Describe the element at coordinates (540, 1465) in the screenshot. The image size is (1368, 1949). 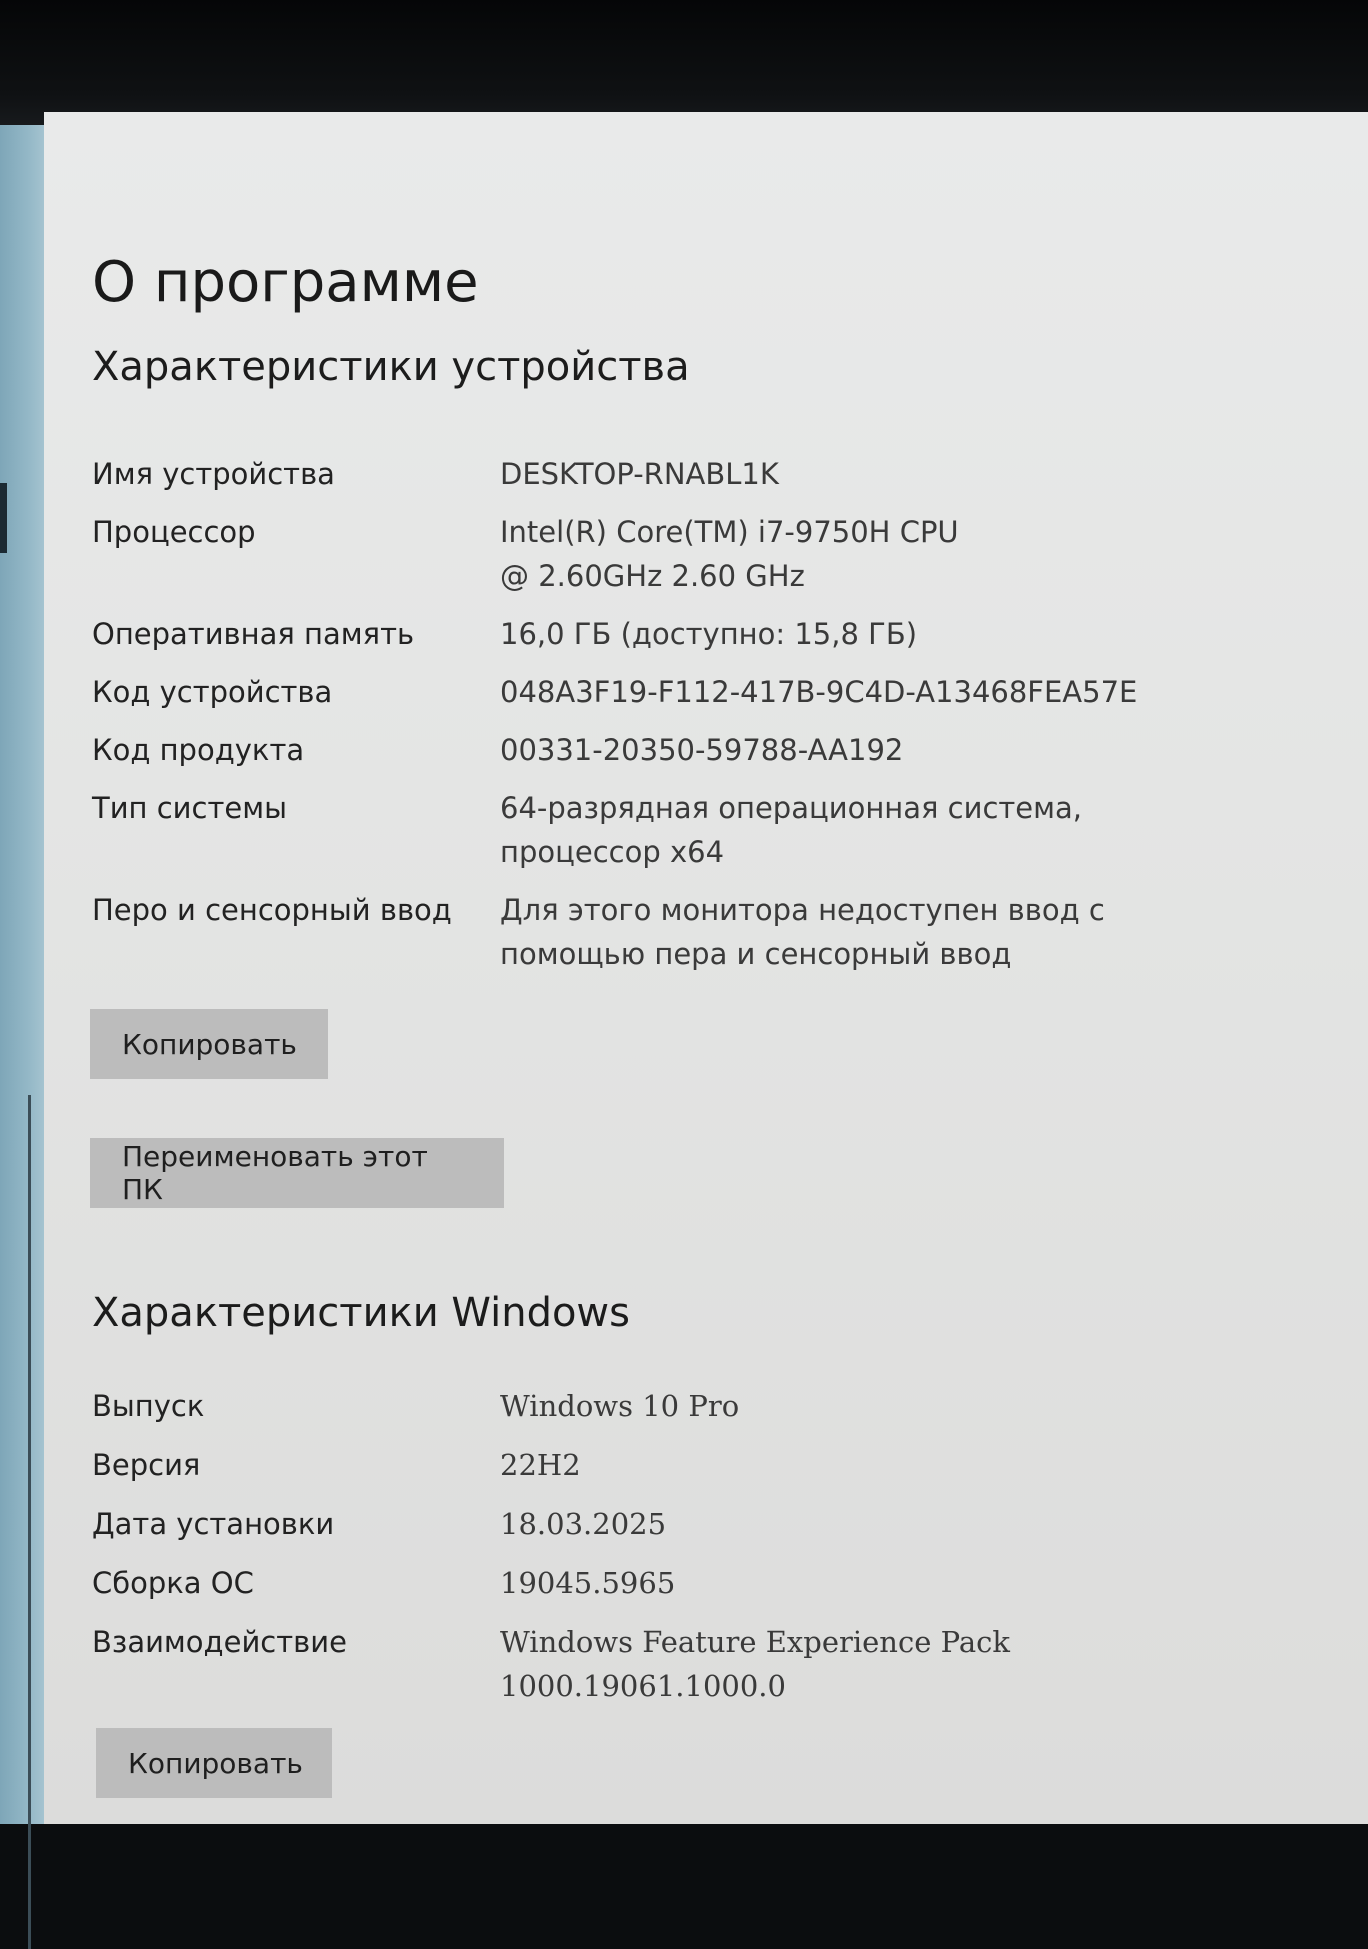
I see `spec-value: 22H2` at that location.